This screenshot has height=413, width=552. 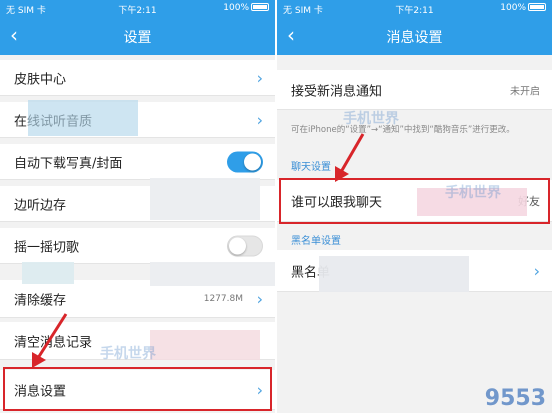 I want to click on auto-download-cover-label: 自动下载写真/封面, so click(x=68, y=163).